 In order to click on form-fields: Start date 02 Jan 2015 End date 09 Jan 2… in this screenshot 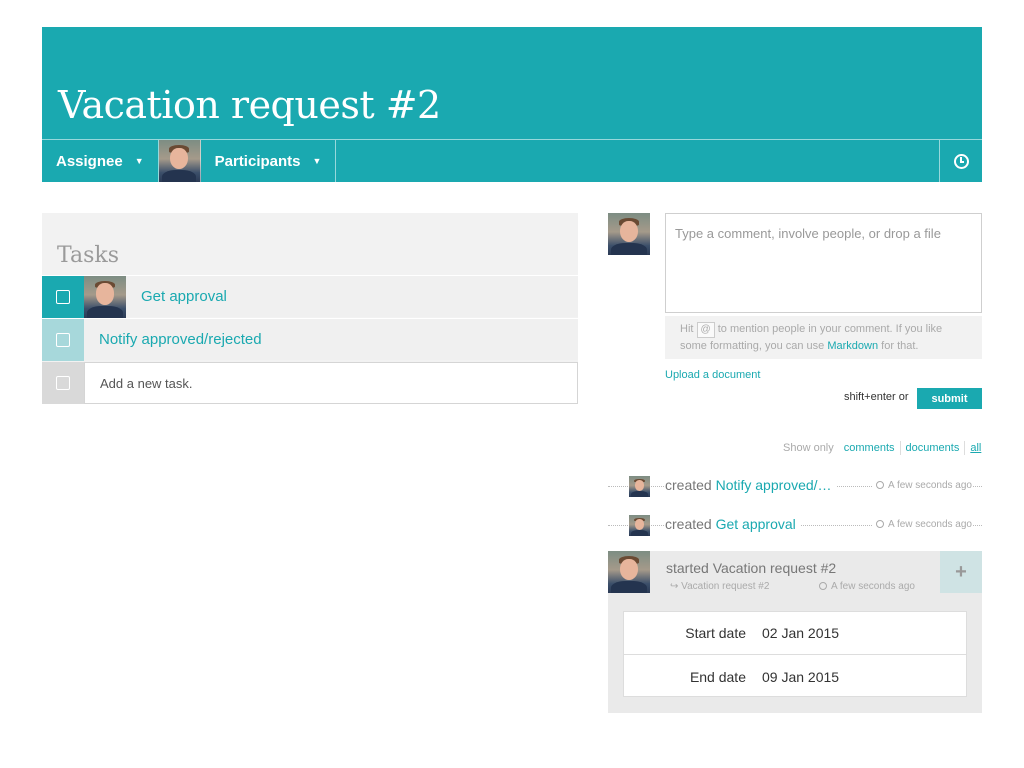, I will do `click(795, 654)`.